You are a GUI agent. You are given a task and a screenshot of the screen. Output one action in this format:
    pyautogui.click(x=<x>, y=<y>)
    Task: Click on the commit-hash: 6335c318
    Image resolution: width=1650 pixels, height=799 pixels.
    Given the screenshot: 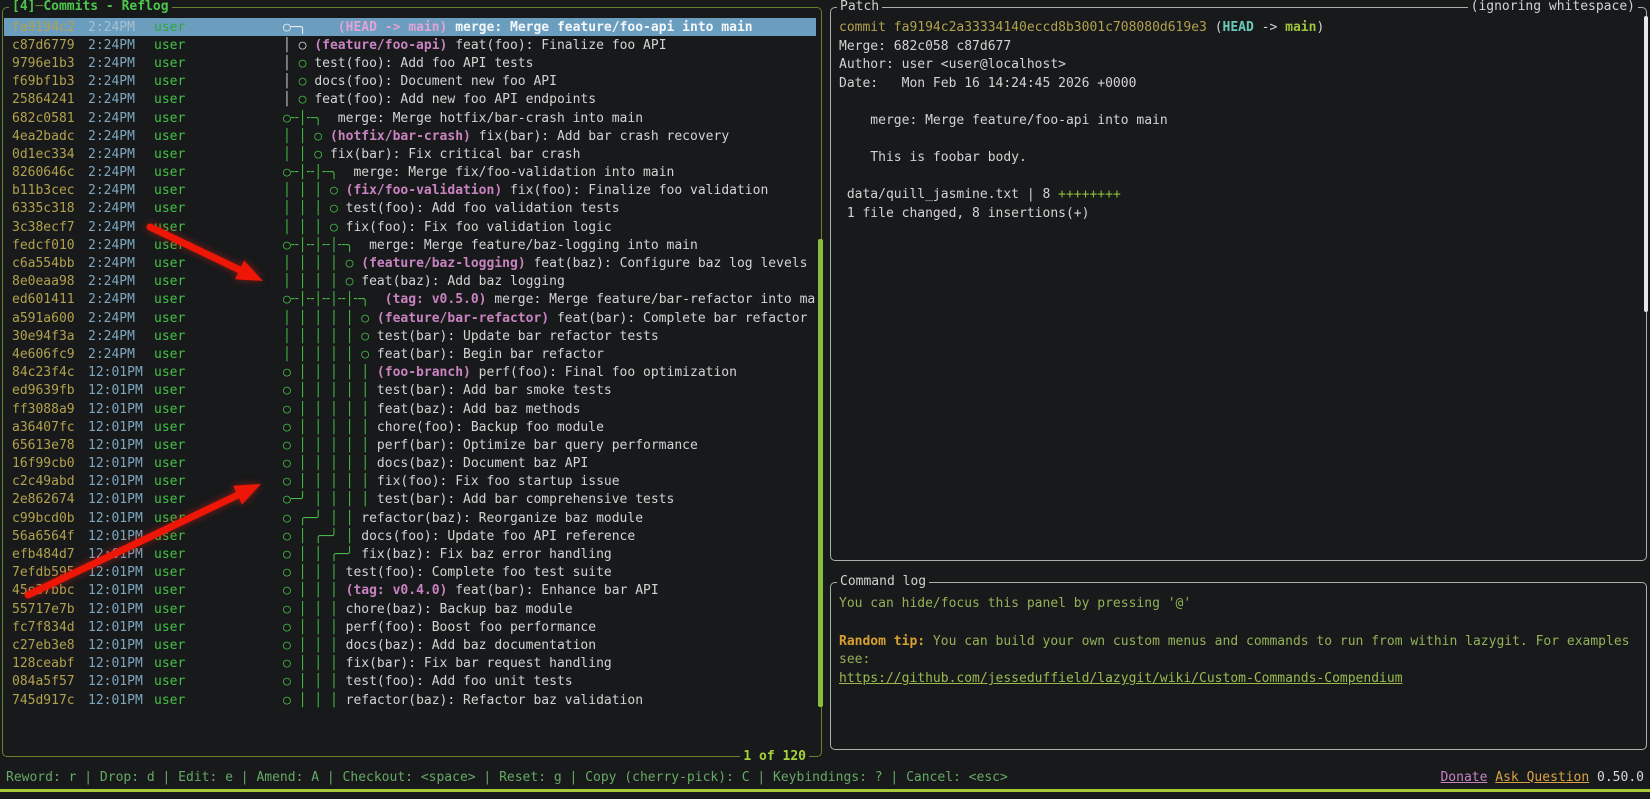 What is the action you would take?
    pyautogui.click(x=43, y=209)
    